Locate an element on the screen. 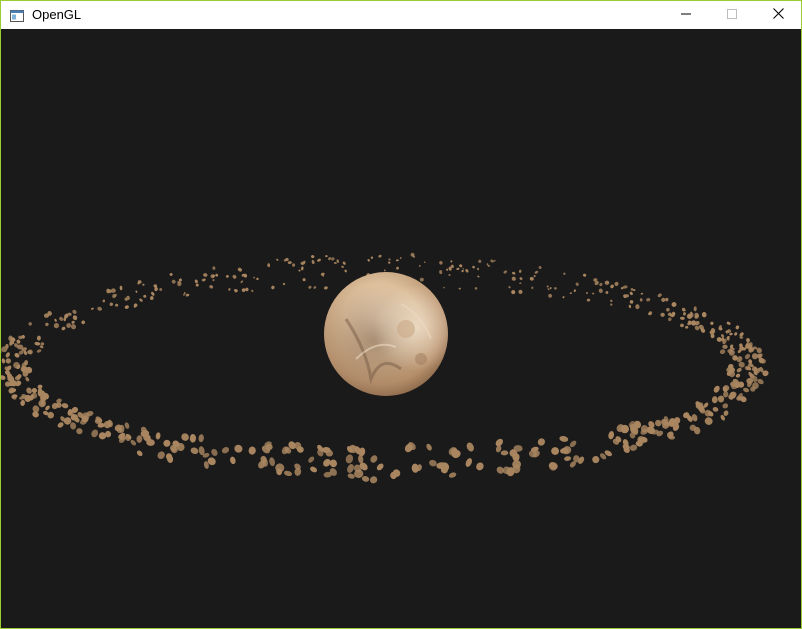 The width and height of the screenshot is (802, 629). close-button is located at coordinates (778, 15).